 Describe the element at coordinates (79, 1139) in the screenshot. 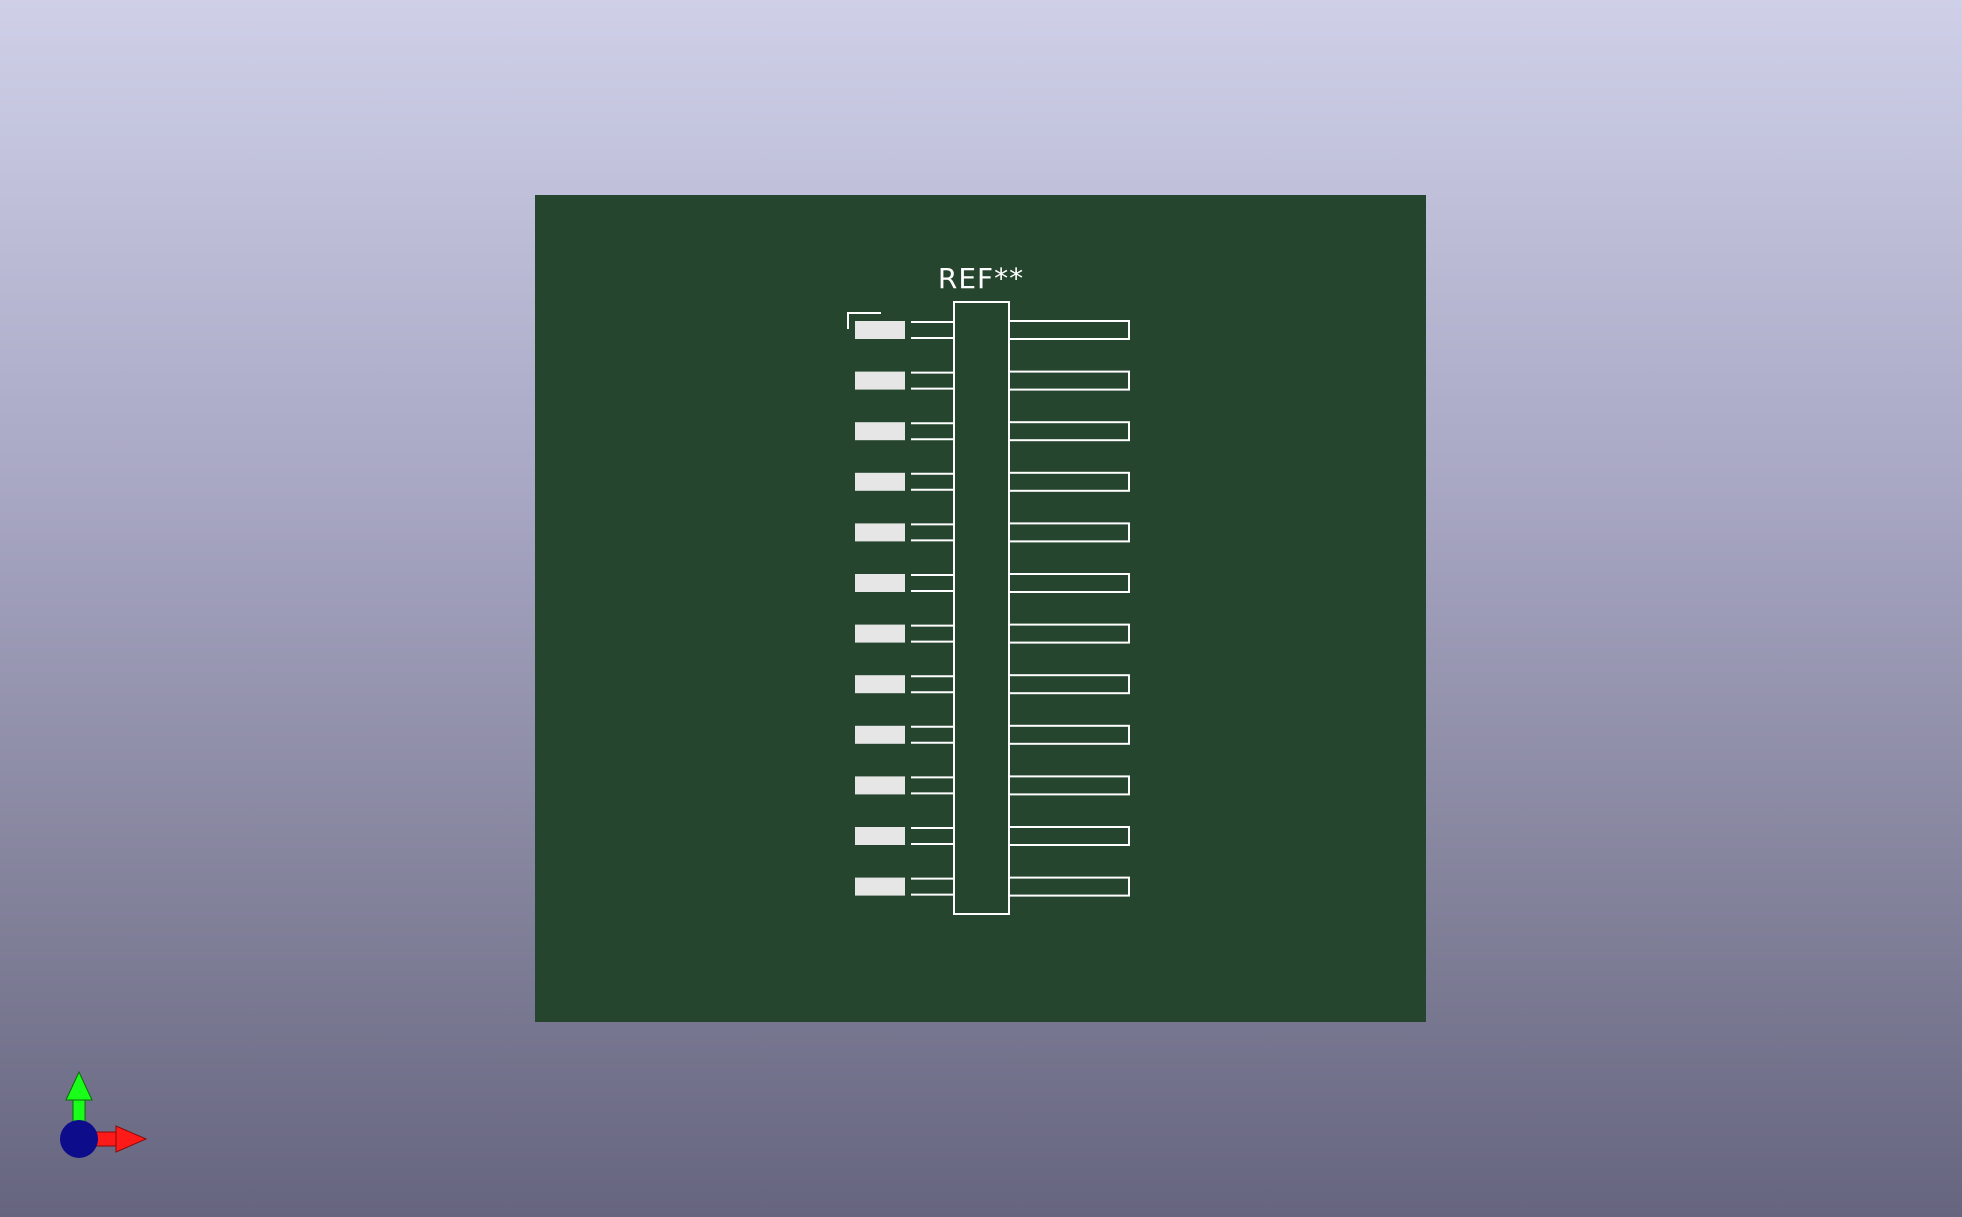

I see `z-axis-origin-sphere` at that location.